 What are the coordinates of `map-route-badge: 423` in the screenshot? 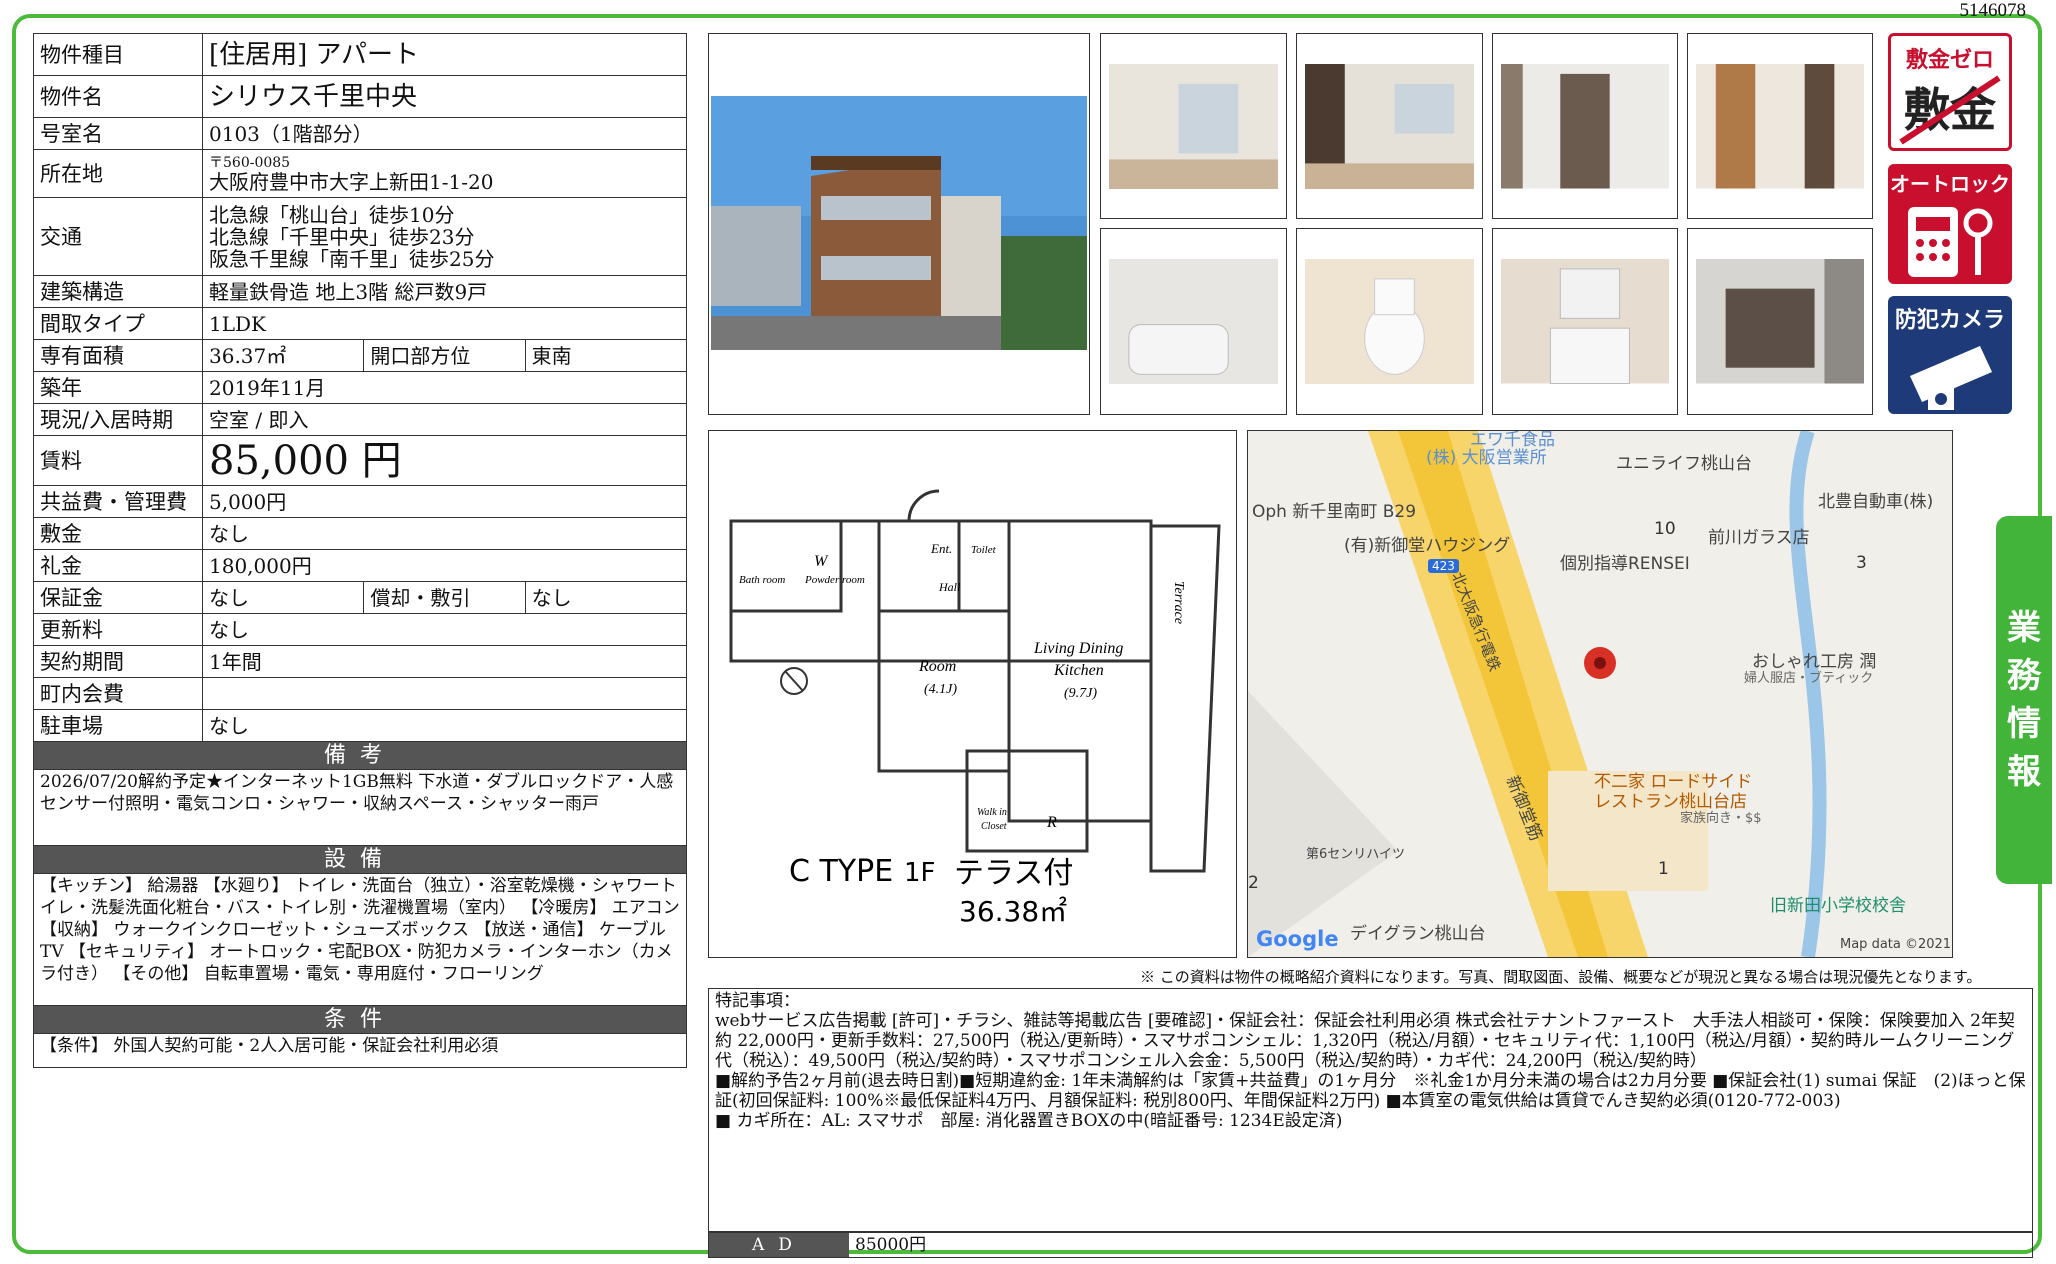 It's located at (1443, 566).